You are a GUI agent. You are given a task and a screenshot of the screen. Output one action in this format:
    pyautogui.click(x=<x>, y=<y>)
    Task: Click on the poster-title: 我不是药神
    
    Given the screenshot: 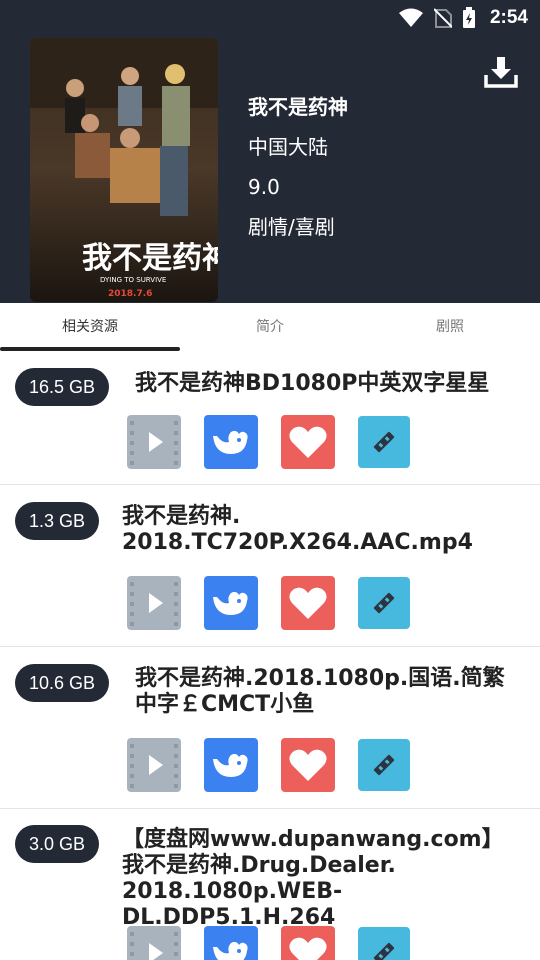 What is the action you would take?
    pyautogui.click(x=150, y=258)
    